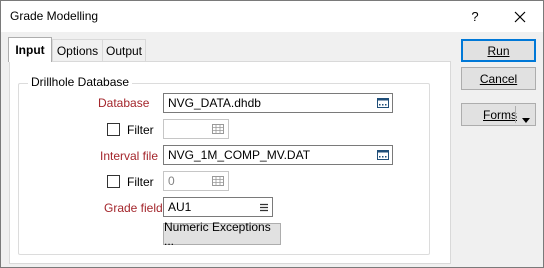 Image resolution: width=544 pixels, height=268 pixels. I want to click on database-browse-icon, so click(383, 103).